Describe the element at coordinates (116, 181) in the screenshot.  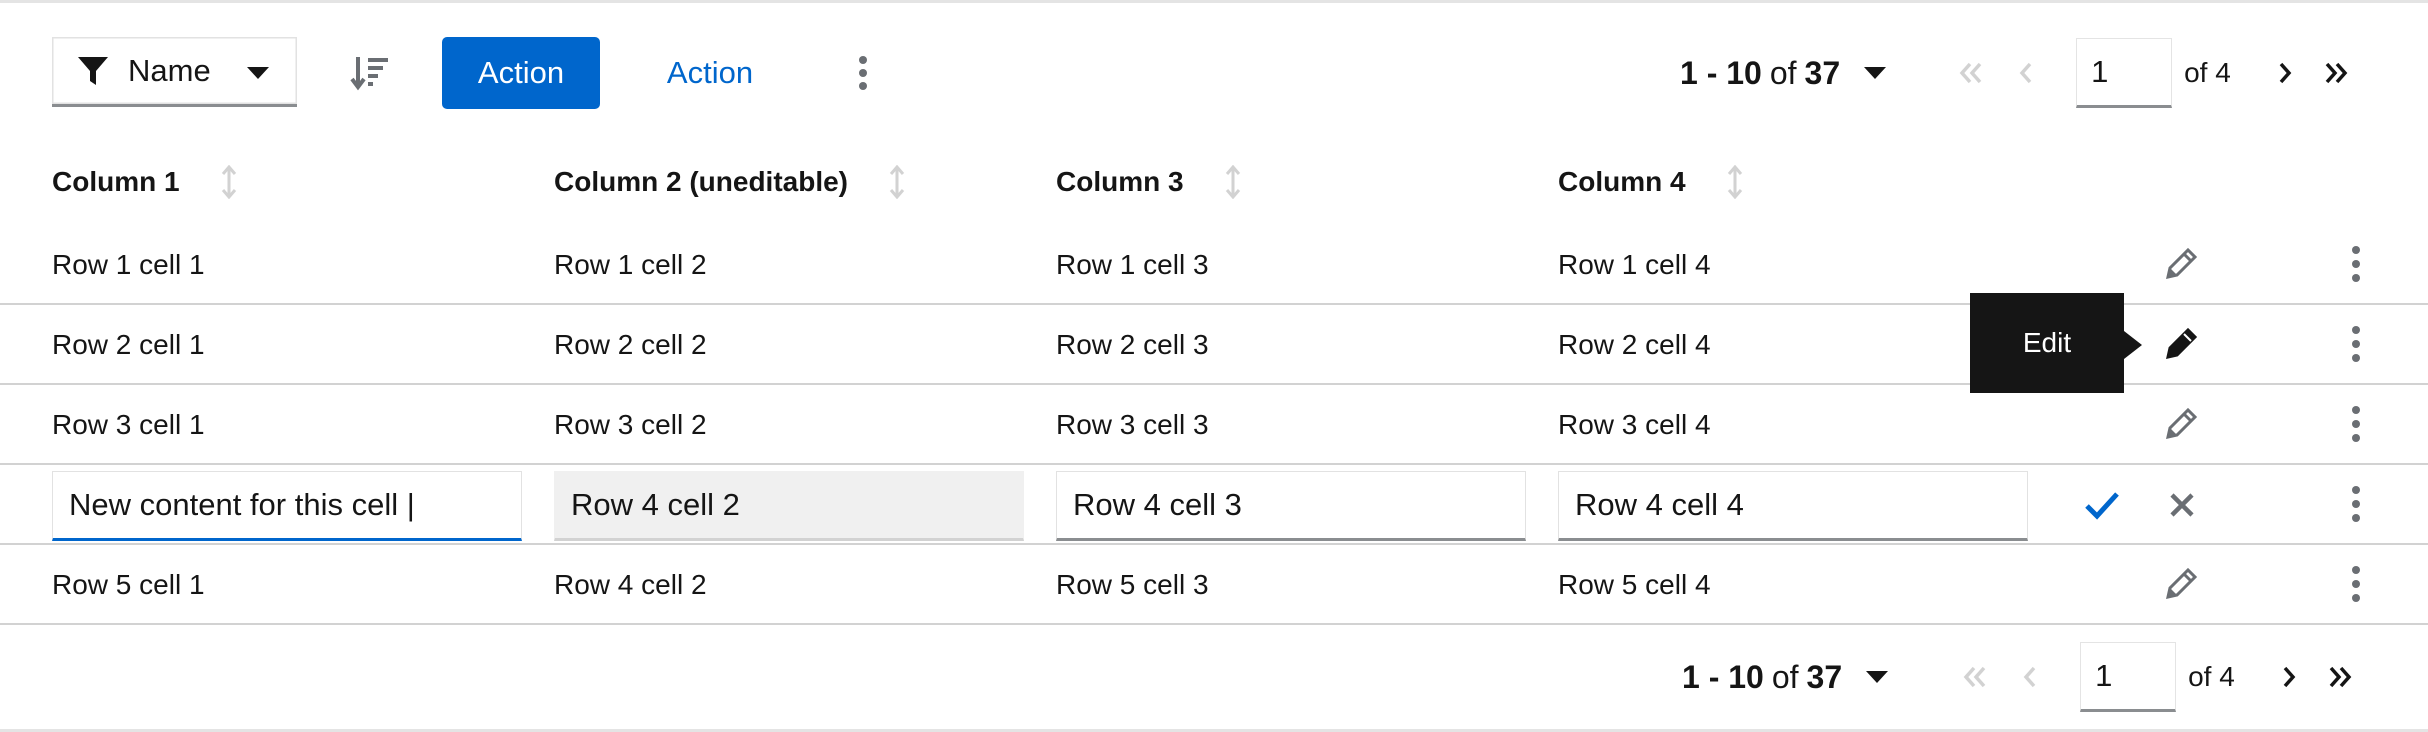
I see `column-header-label: Column 1` at that location.